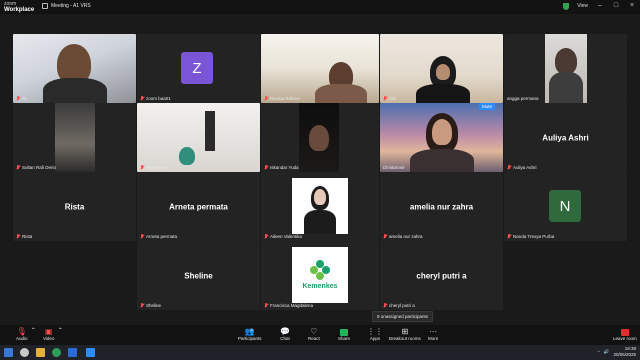  Describe the element at coordinates (292, 305) in the screenshot. I see `name-label: Francisca Magdalena` at that location.